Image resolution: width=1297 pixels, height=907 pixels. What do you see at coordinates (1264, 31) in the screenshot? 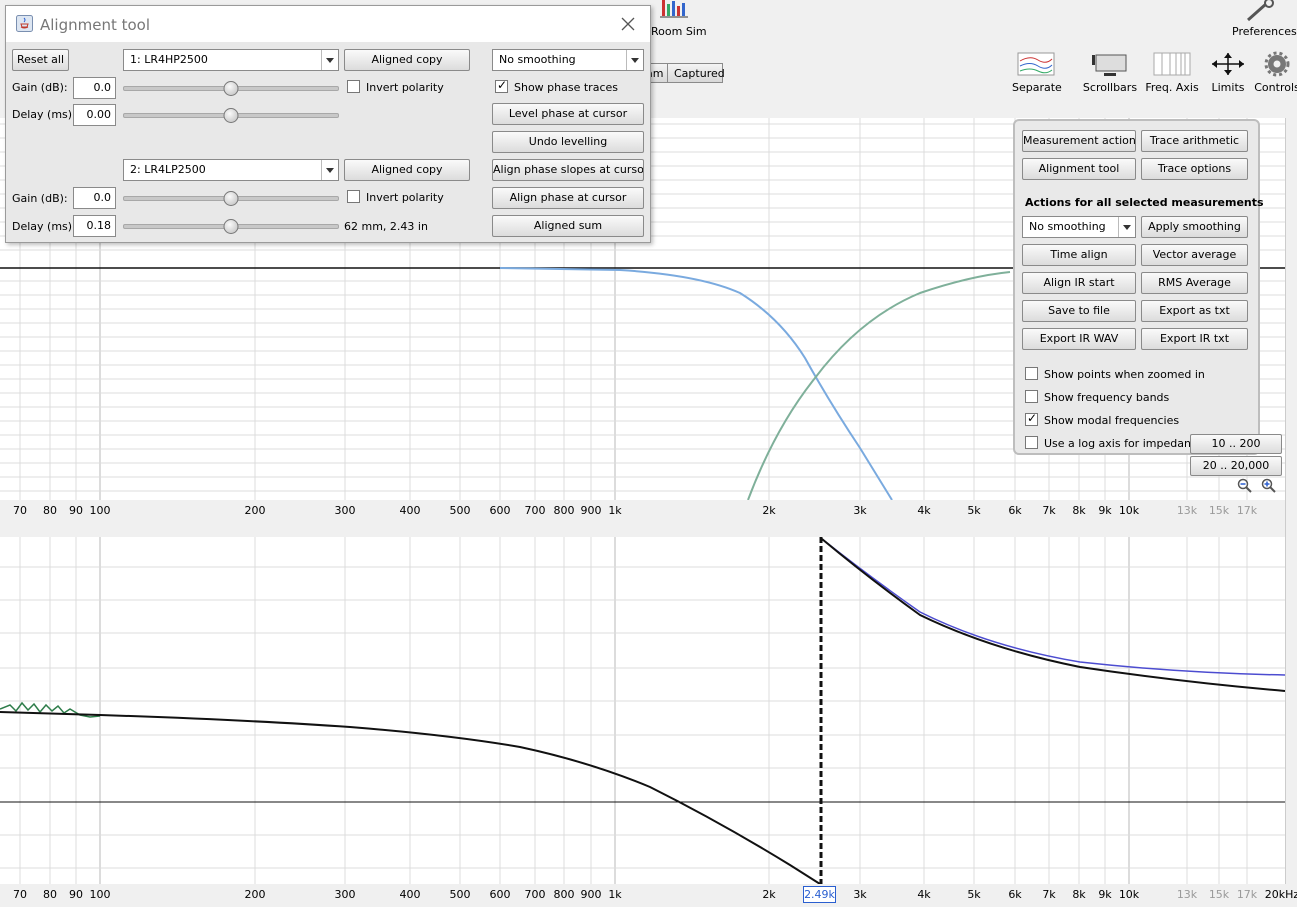
I see `preferences-label: Preferences` at bounding box center [1264, 31].